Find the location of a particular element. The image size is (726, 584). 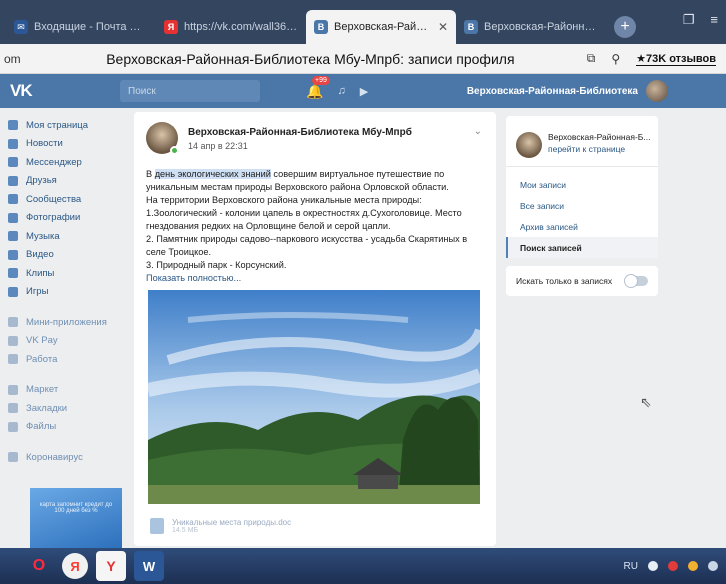

menu-search-posts: Поиск записей is located at coordinates (582, 247).